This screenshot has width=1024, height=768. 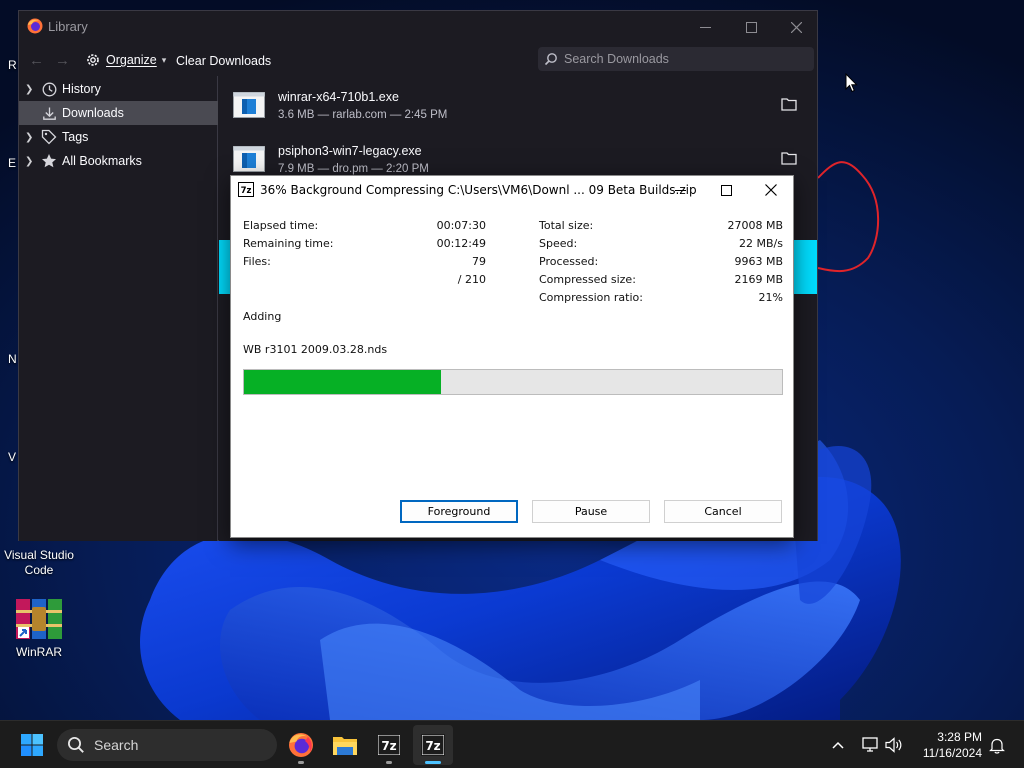 I want to click on volume-button, so click(x=894, y=745).